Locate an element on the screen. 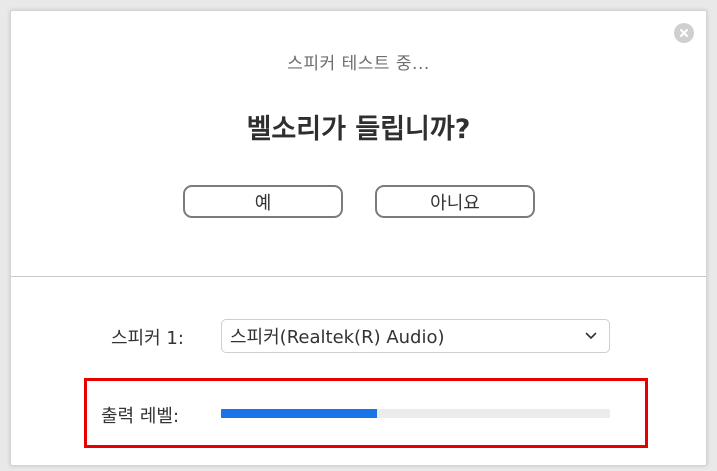  chevron-down-icon is located at coordinates (591, 335).